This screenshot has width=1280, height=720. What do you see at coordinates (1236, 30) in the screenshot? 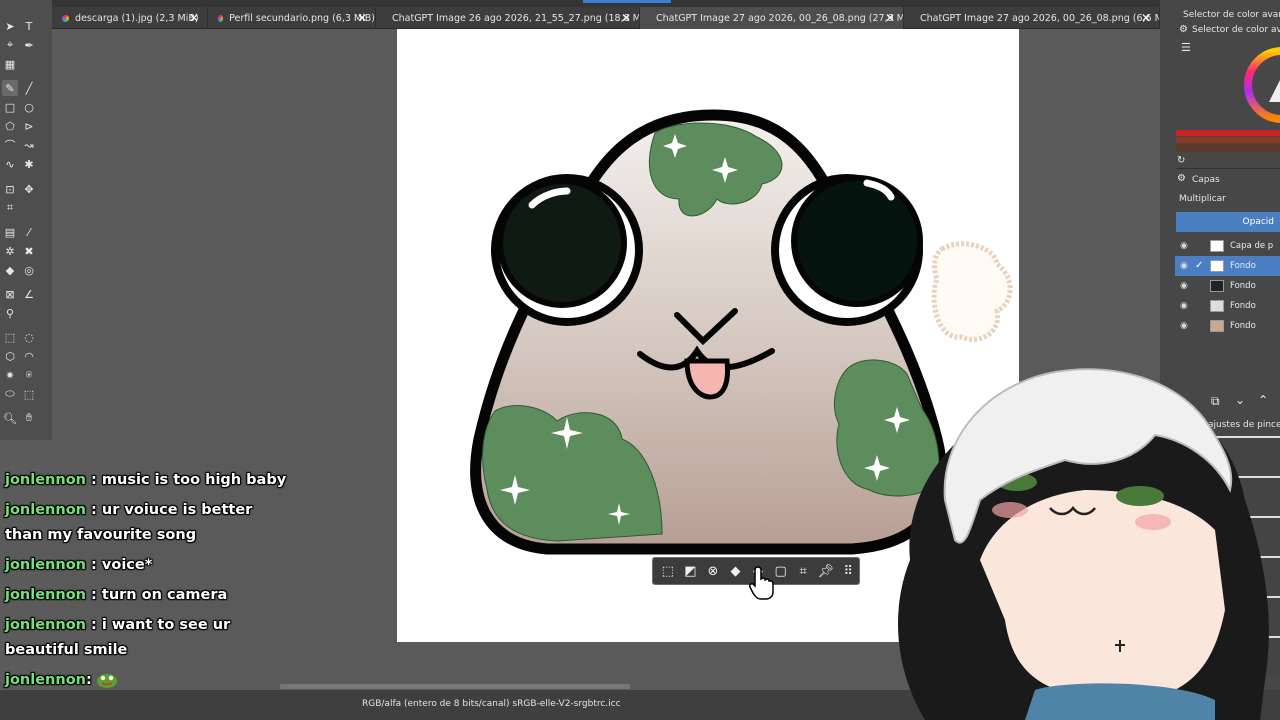
I see `color-selector-subtitle: Selector de color avanzado` at bounding box center [1236, 30].